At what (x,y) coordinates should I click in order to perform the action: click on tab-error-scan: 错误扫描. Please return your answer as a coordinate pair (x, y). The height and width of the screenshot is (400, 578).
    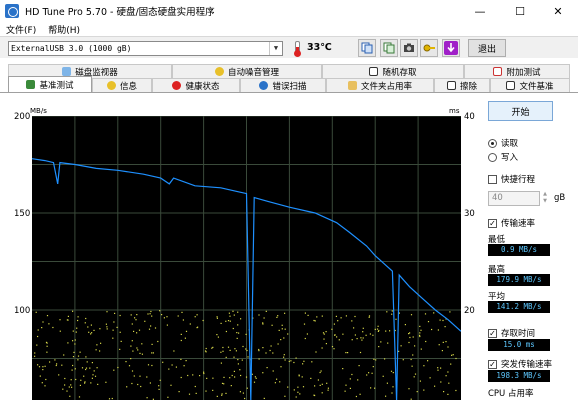
    Looking at the image, I should click on (283, 85).